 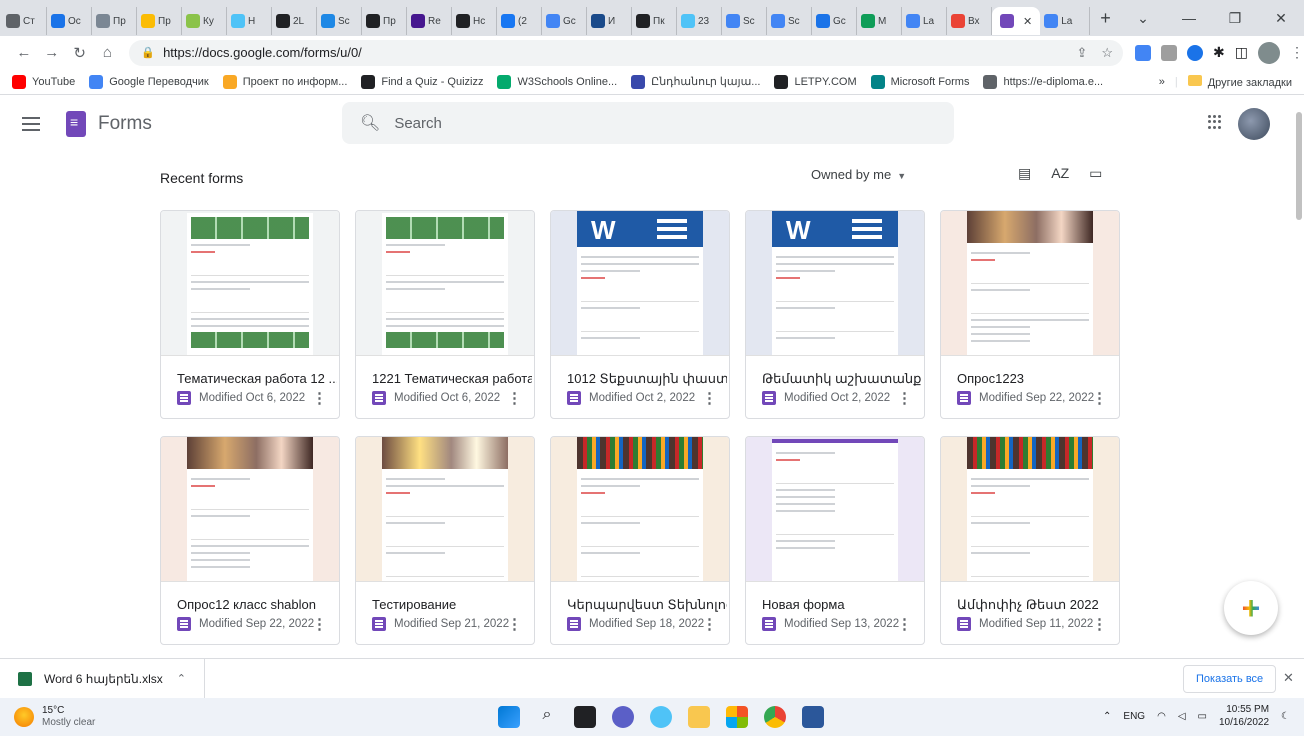 I want to click on forward-button: →, so click(x=52, y=52).